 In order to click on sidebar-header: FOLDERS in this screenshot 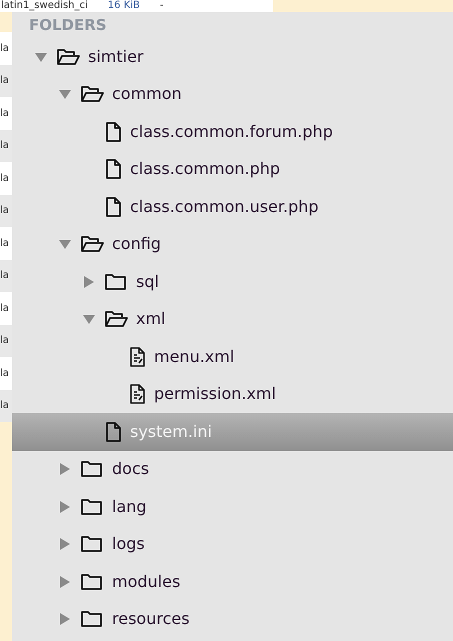, I will do `click(68, 25)`.